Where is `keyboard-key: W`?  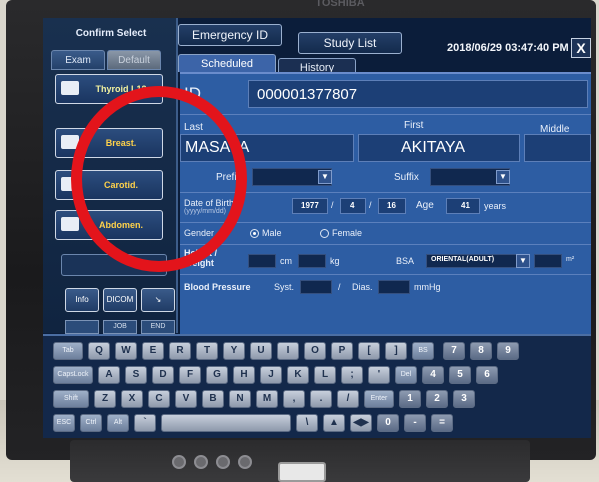 keyboard-key: W is located at coordinates (126, 351).